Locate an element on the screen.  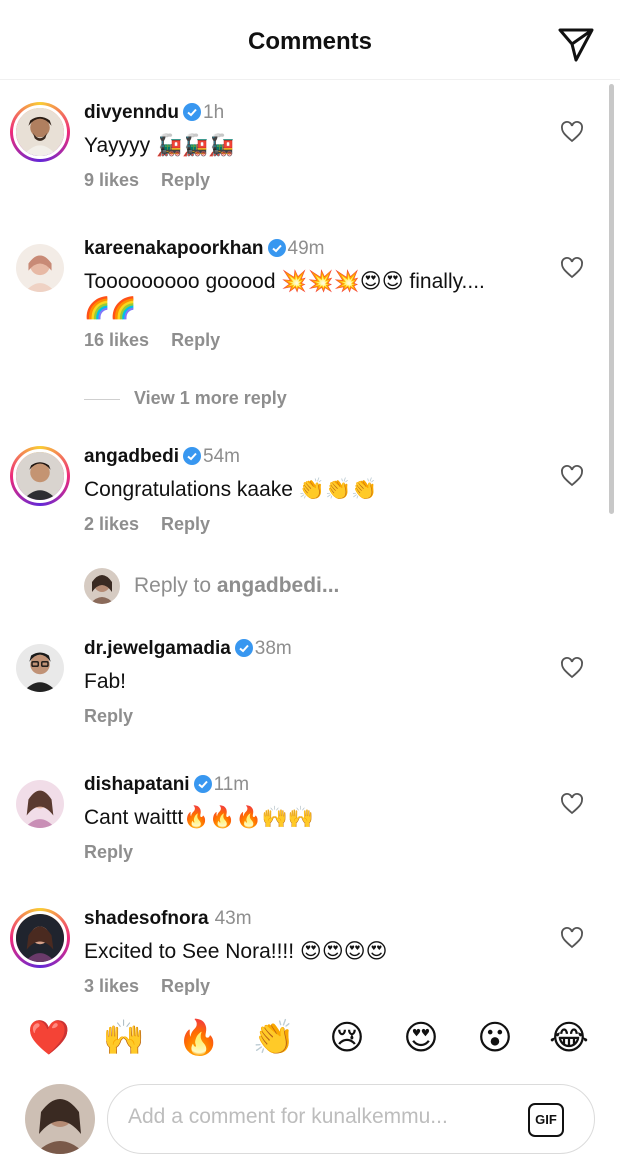
send-button is located at coordinates (576, 44).